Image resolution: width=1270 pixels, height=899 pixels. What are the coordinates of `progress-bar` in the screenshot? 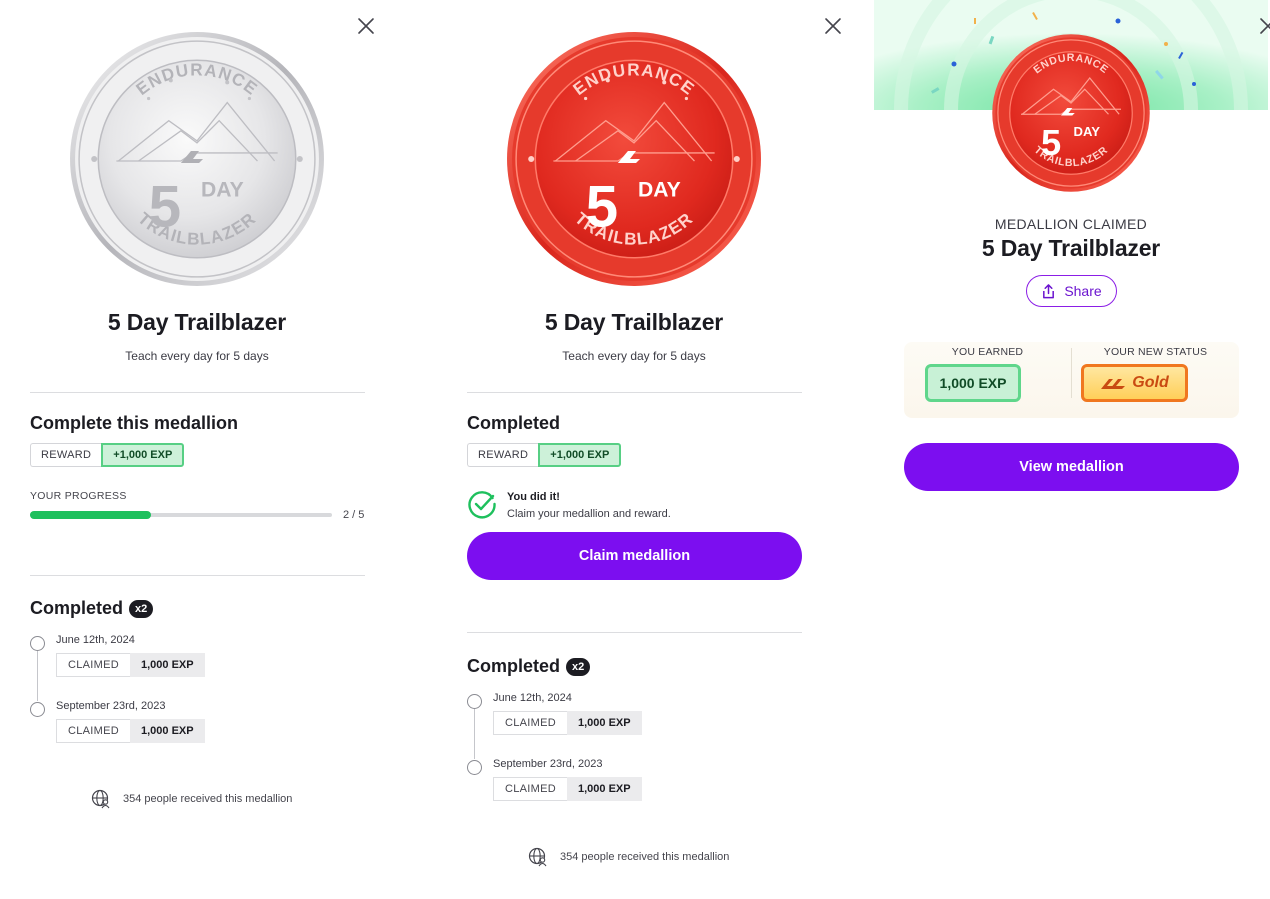 It's located at (181, 515).